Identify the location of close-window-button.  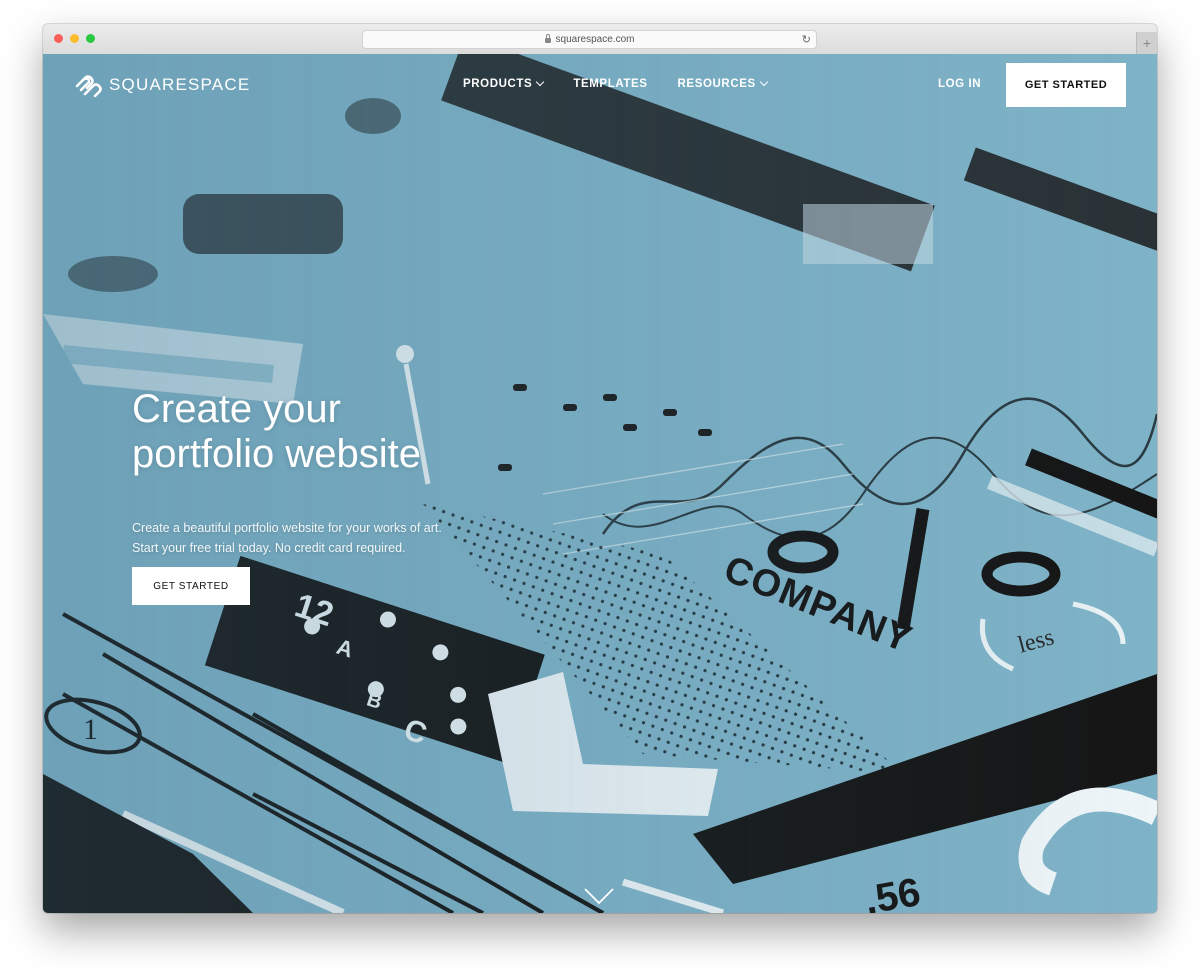
(58, 38).